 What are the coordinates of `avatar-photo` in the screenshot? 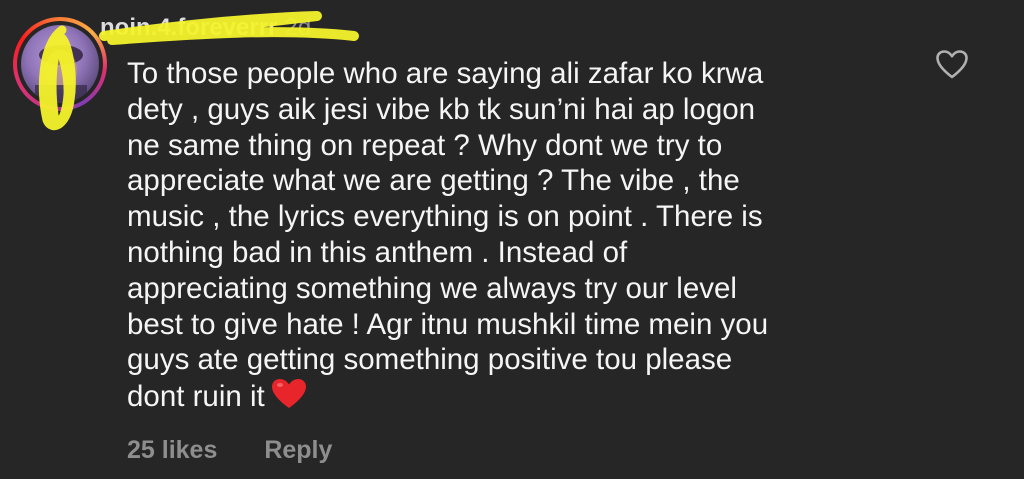 It's located at (61, 74).